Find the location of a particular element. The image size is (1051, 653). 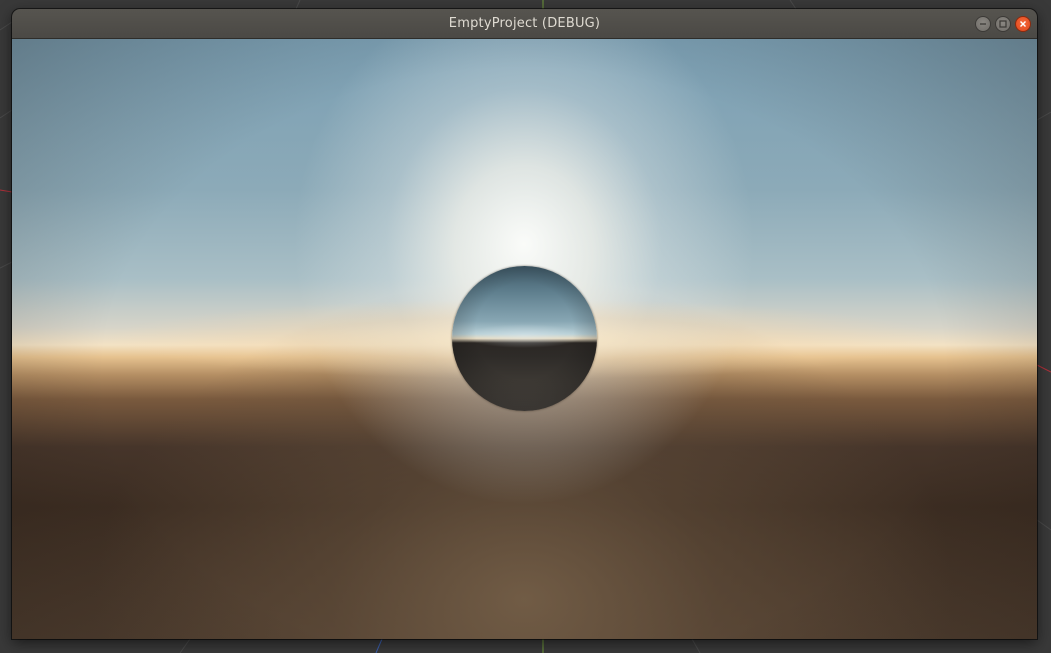

close-button is located at coordinates (1023, 24).